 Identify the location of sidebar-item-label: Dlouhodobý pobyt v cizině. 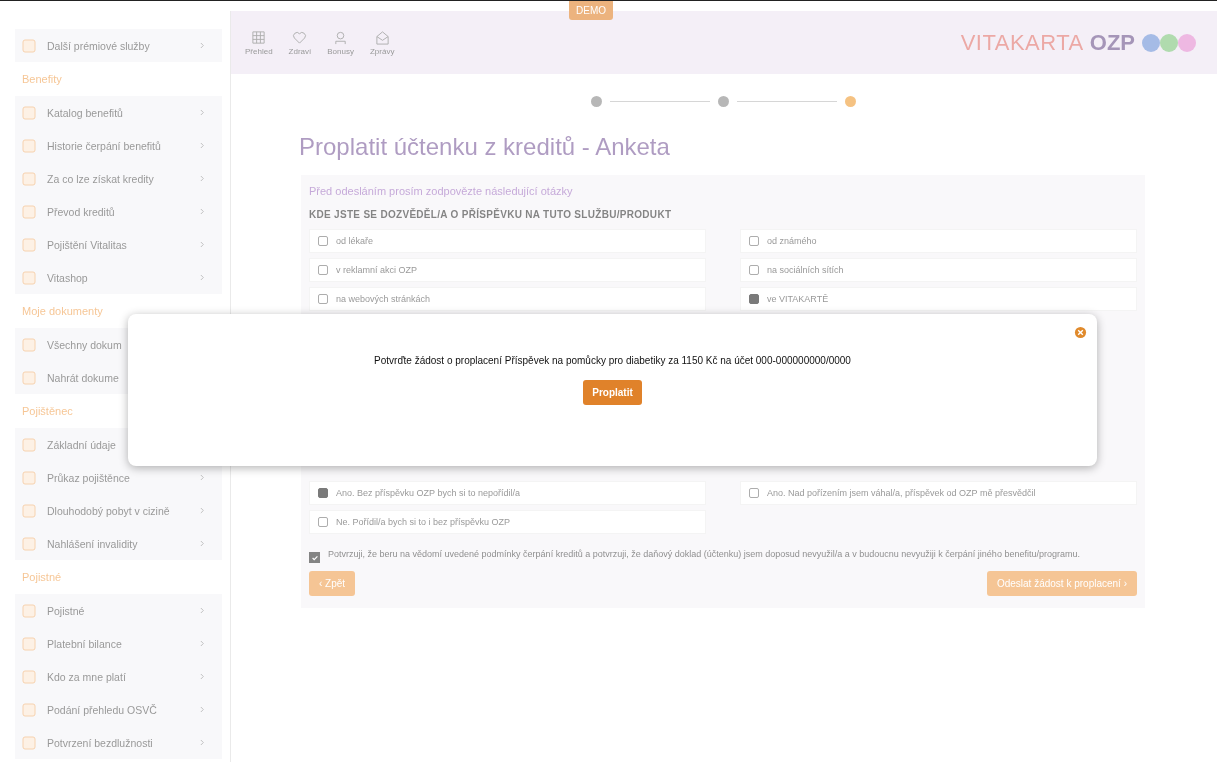
(109, 510).